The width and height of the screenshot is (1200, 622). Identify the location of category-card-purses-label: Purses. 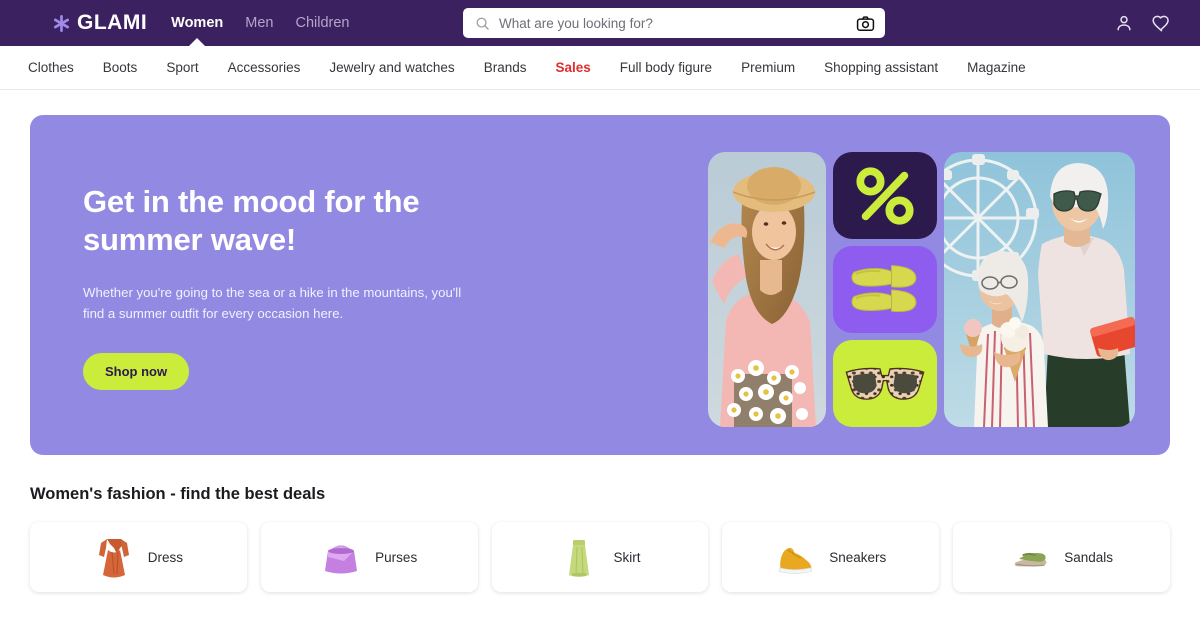
(396, 557).